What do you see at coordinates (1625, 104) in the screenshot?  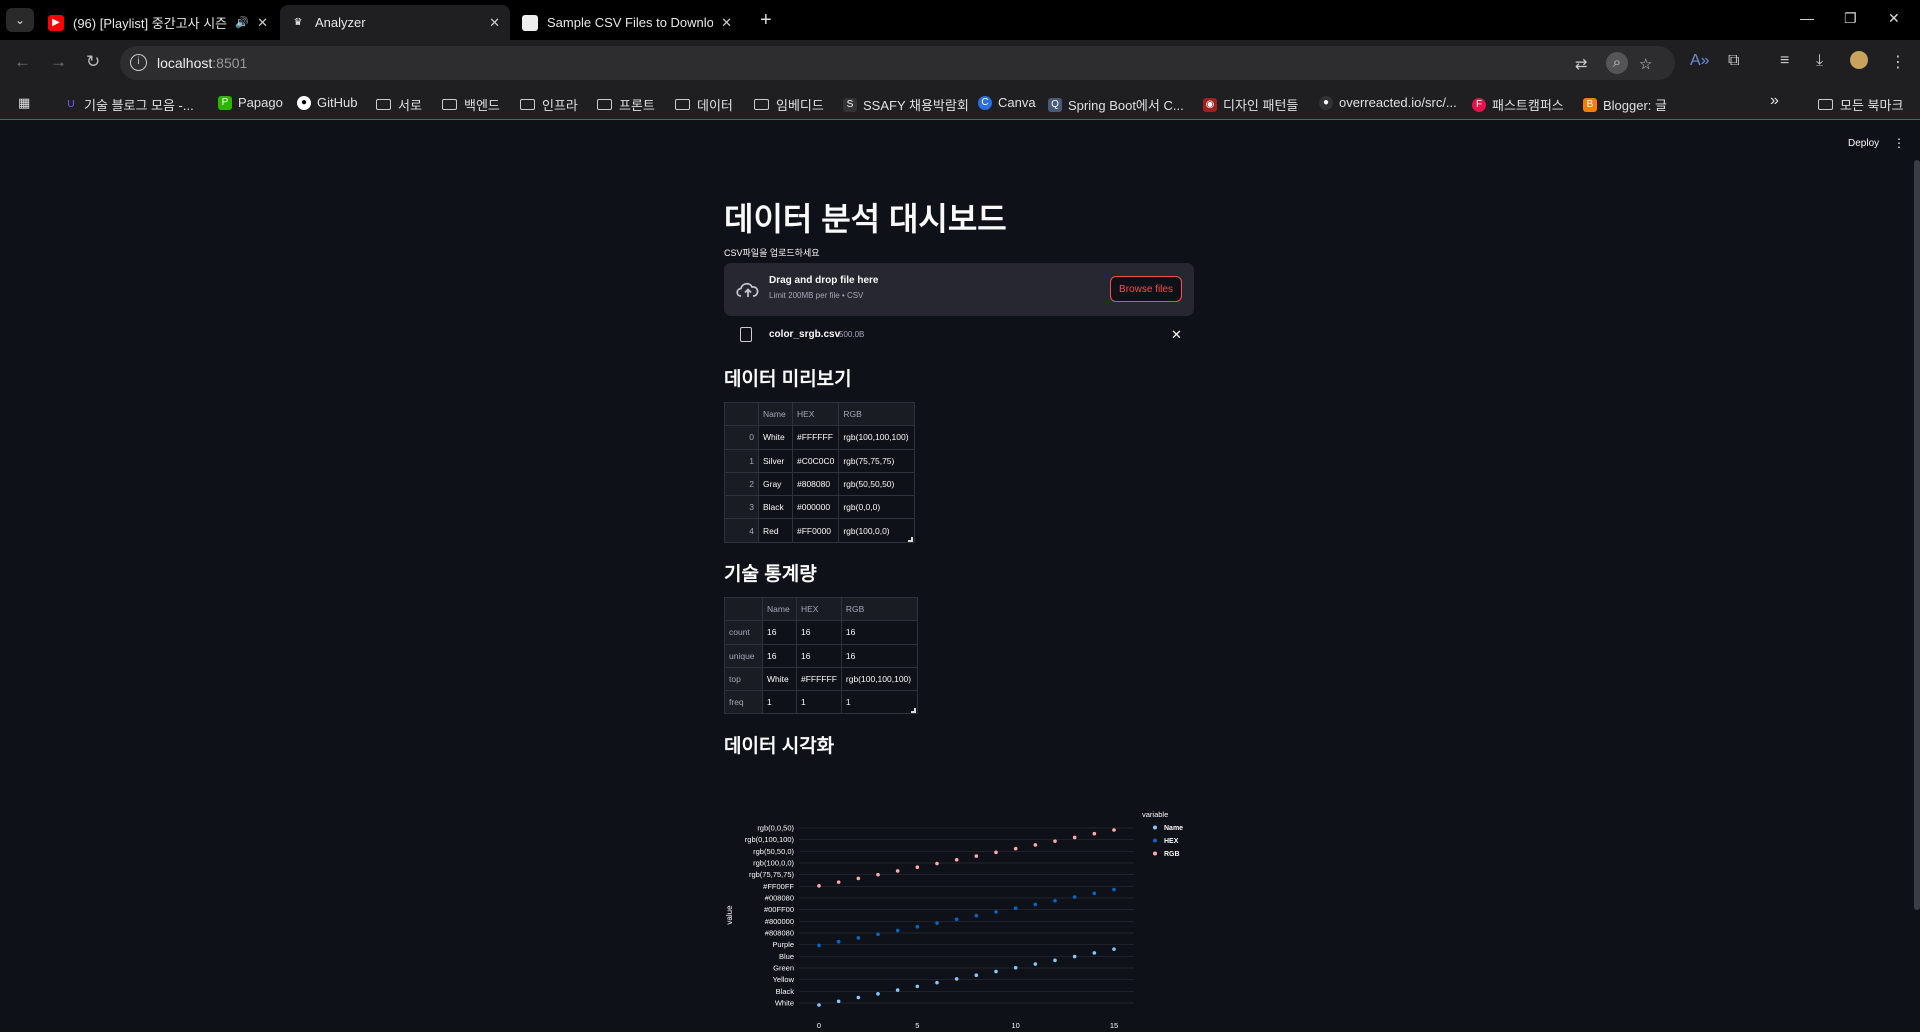 I see `bookmark-item: B Blogger: 글` at bounding box center [1625, 104].